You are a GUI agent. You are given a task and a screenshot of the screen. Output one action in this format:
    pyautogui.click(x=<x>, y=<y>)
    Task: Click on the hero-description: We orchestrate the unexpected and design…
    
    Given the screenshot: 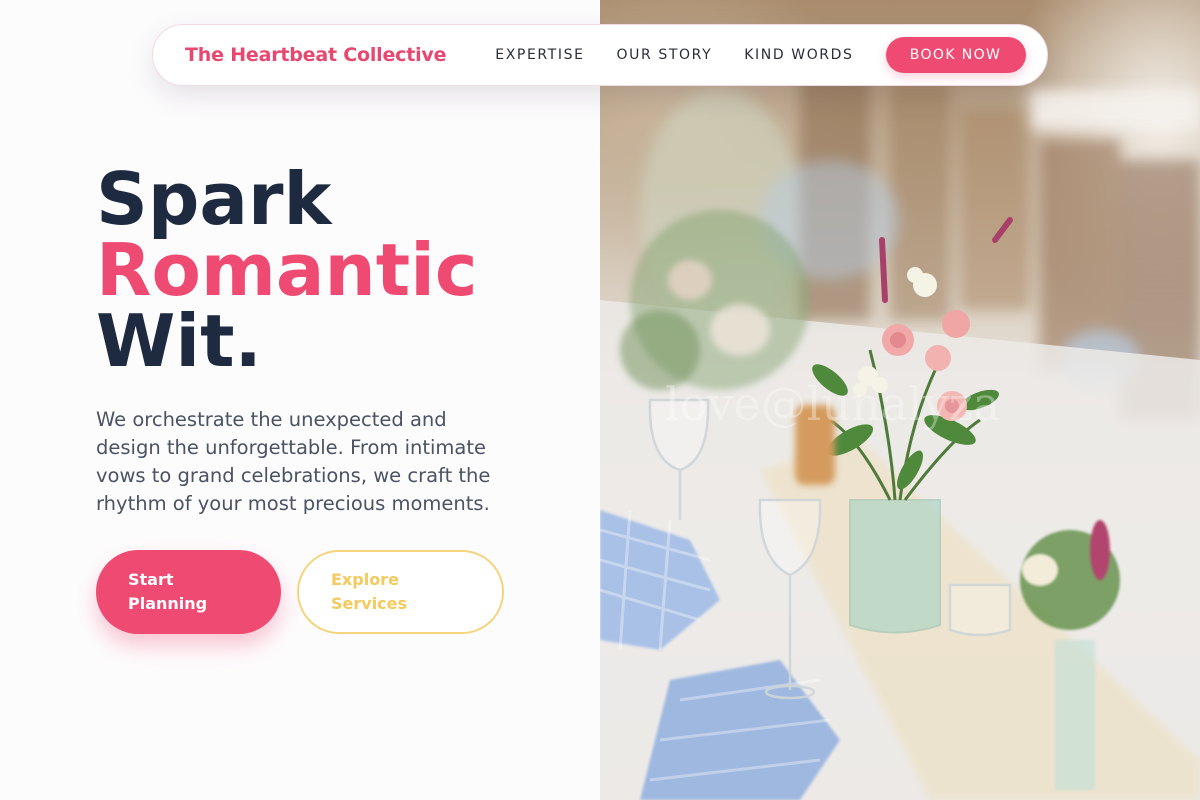 What is the action you would take?
    pyautogui.click(x=293, y=461)
    